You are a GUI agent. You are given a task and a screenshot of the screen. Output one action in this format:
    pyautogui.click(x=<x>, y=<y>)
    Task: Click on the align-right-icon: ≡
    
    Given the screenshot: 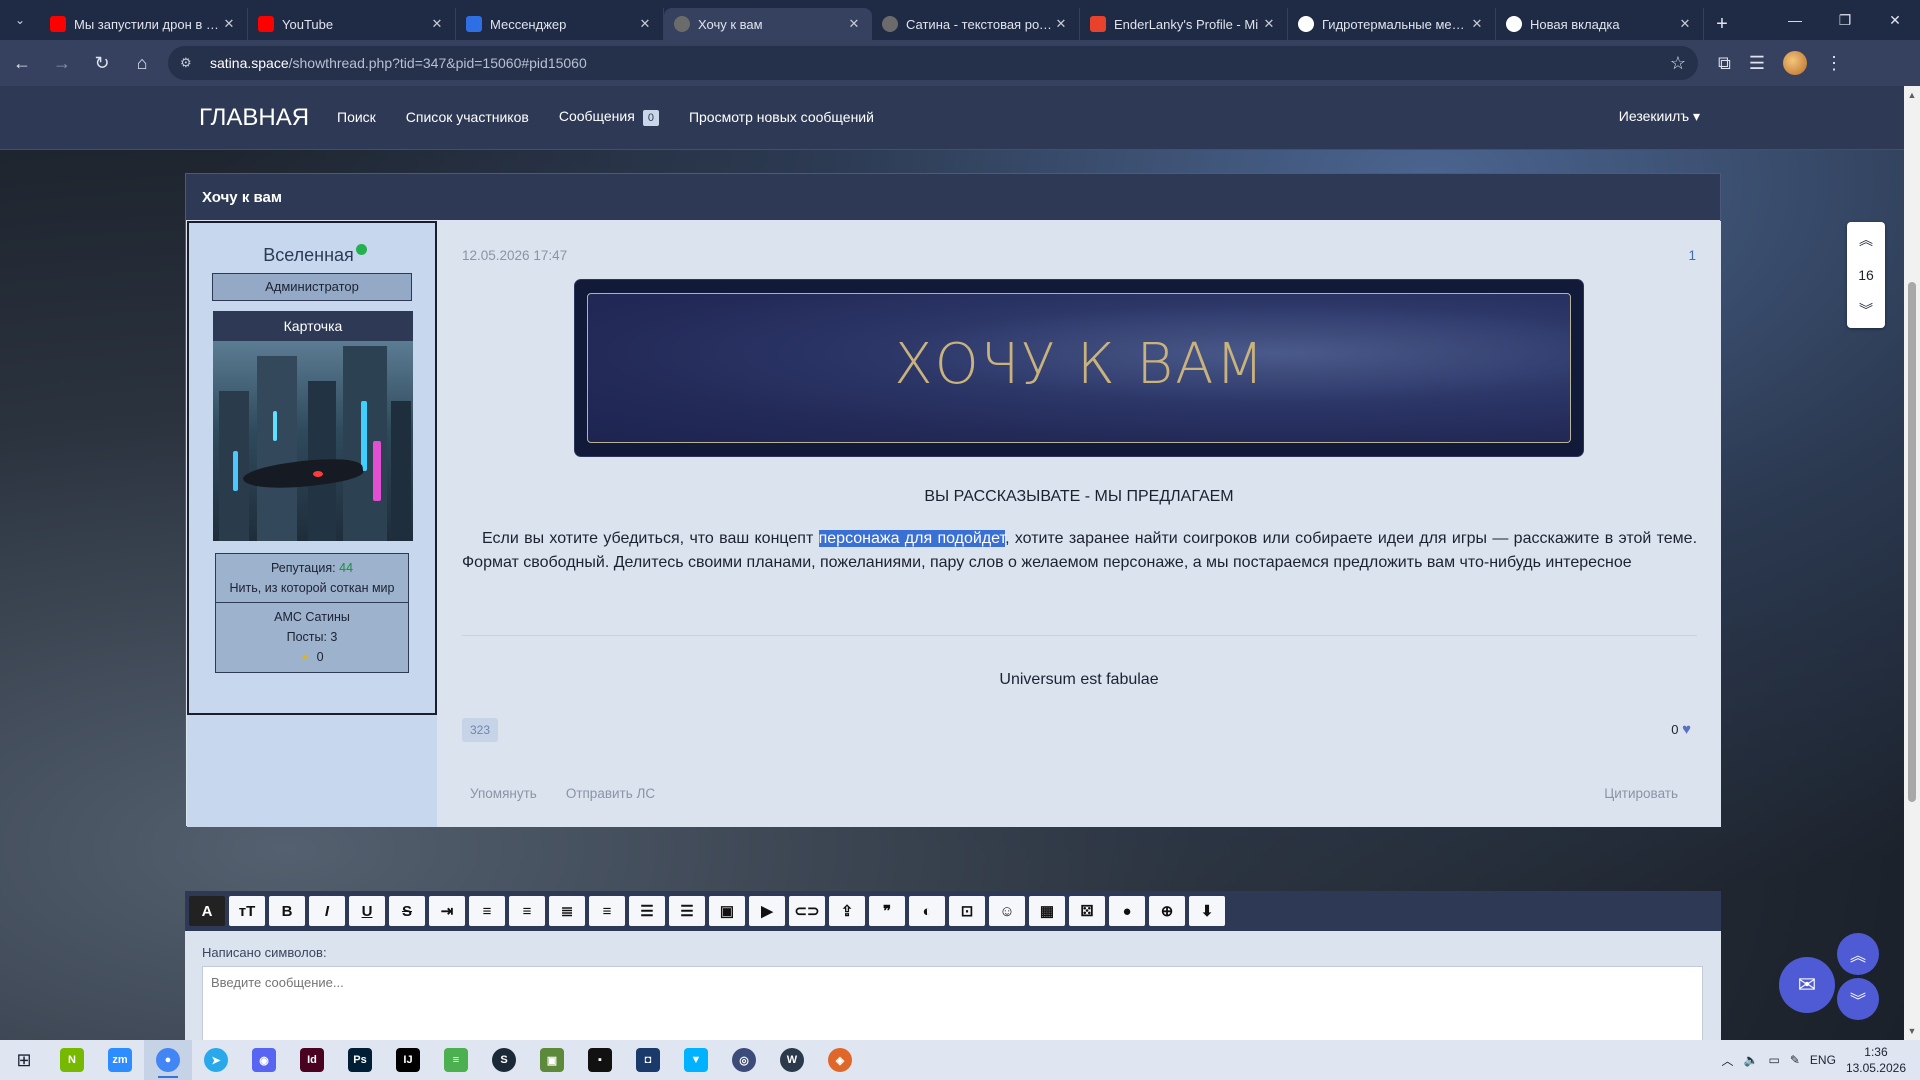 What is the action you would take?
    pyautogui.click(x=607, y=911)
    